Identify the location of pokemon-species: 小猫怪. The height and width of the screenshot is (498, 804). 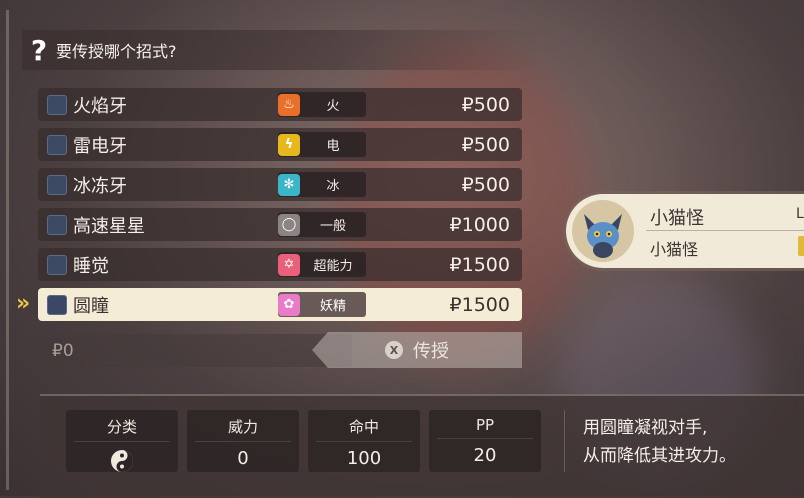
(674, 249).